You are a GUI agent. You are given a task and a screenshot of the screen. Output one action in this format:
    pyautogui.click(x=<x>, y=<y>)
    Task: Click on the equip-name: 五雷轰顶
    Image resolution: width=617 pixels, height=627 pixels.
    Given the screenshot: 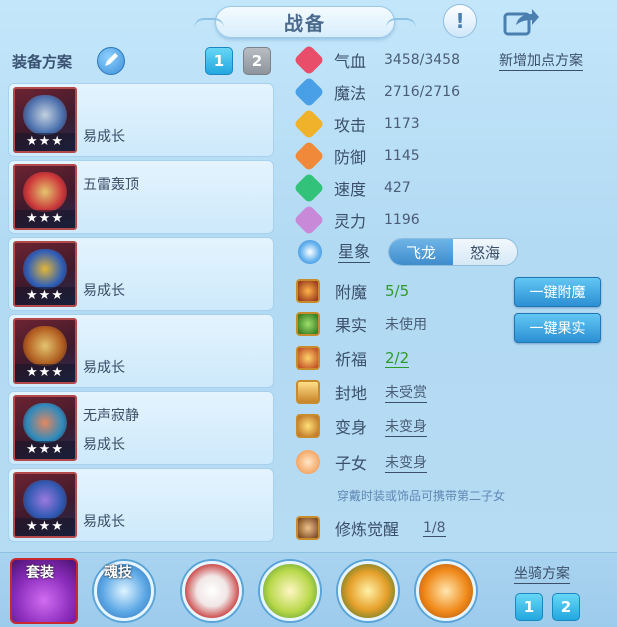 What is the action you would take?
    pyautogui.click(x=111, y=185)
    